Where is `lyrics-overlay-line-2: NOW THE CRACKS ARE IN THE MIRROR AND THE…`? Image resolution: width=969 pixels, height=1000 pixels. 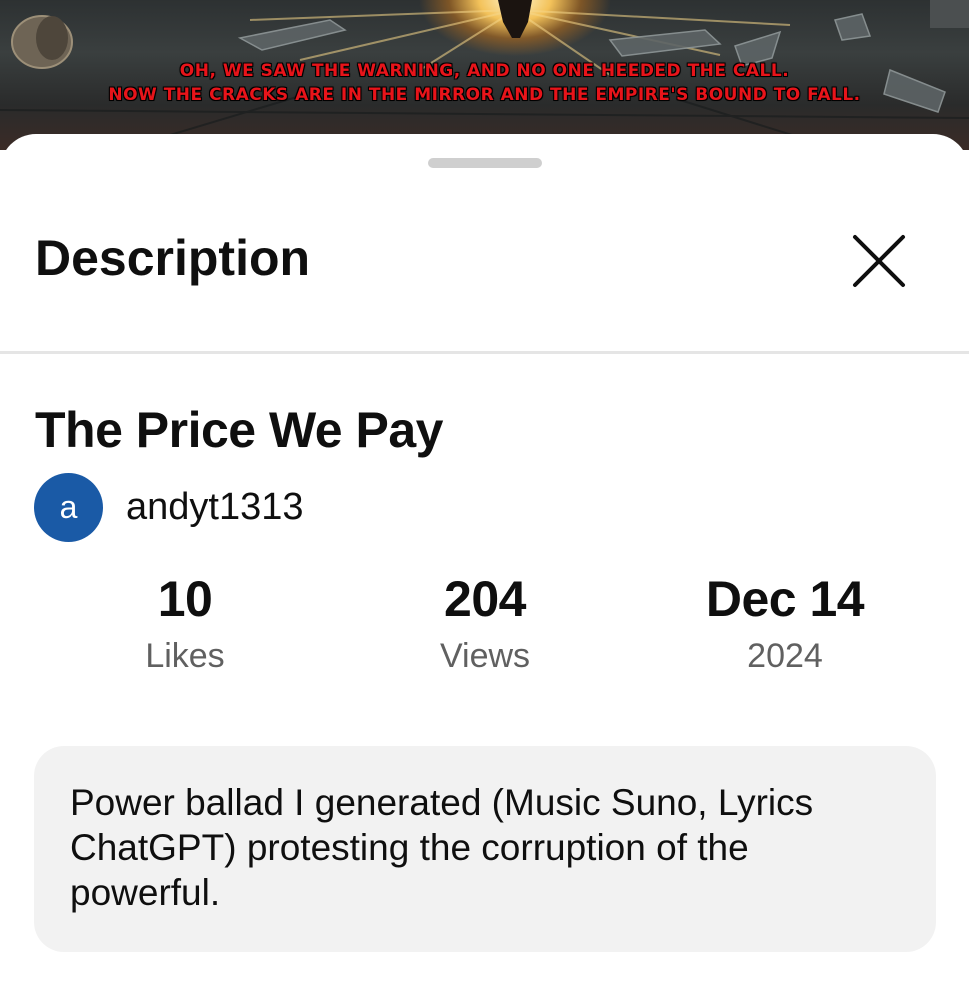 lyrics-overlay-line-2: NOW THE CRACKS ARE IN THE MIRROR AND THE… is located at coordinates (484, 95).